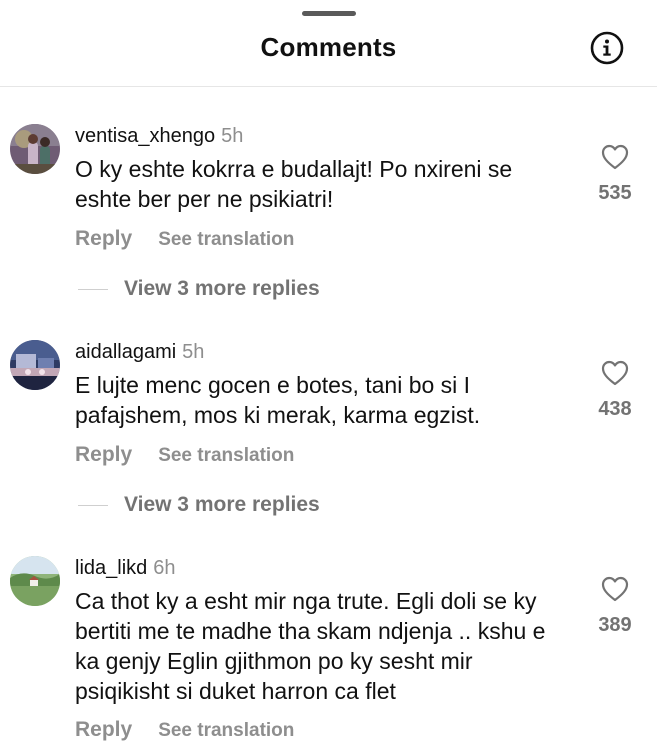 Image resolution: width=657 pixels, height=750 pixels. I want to click on username: ventisa_xhengo, so click(145, 136).